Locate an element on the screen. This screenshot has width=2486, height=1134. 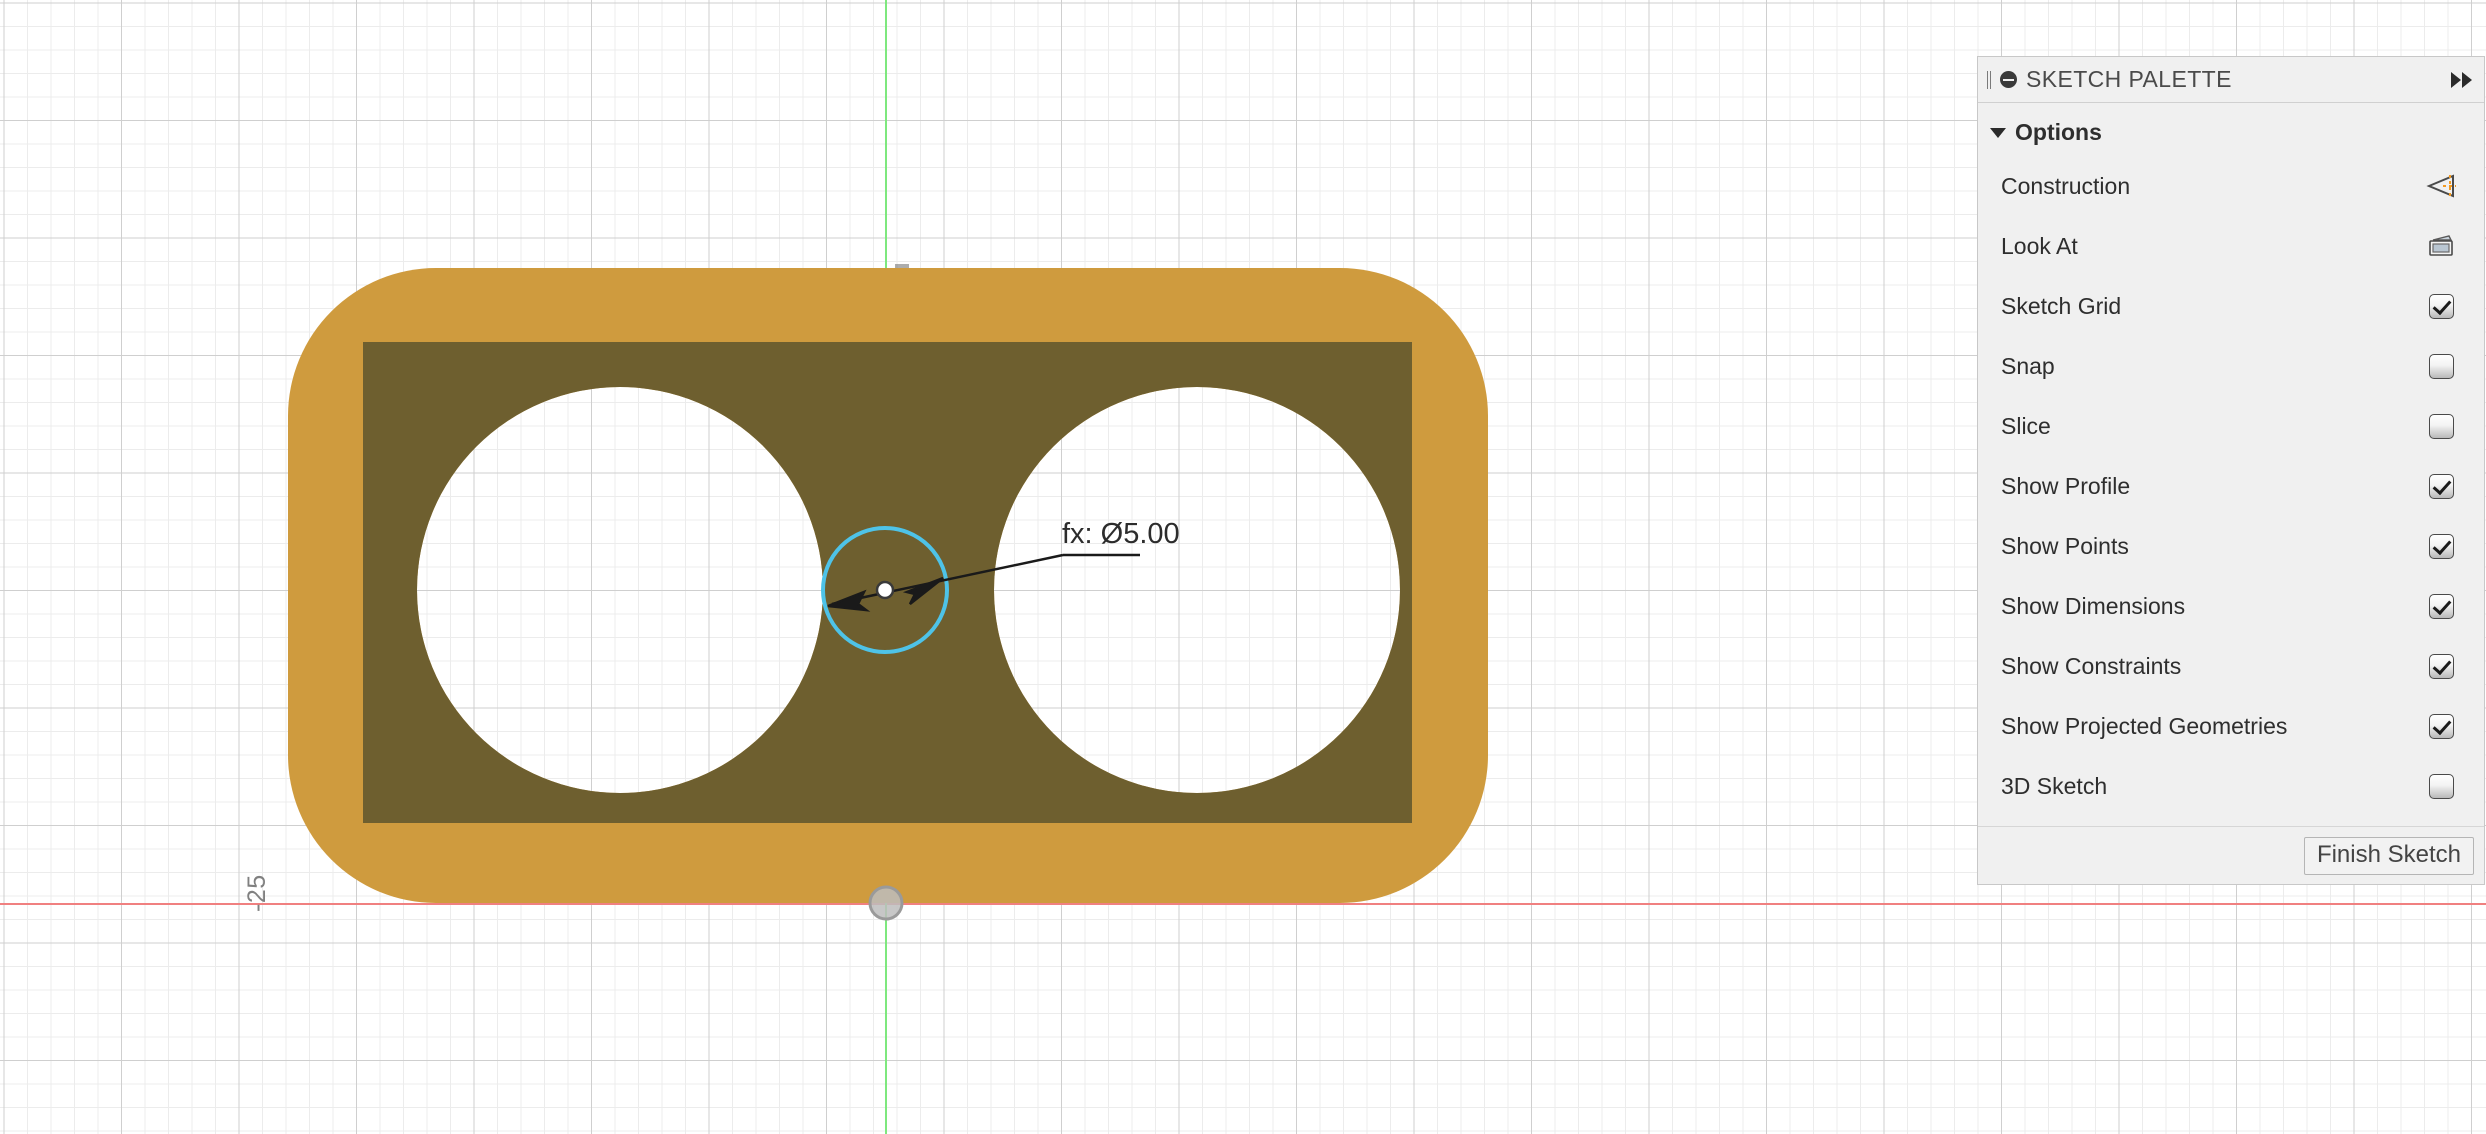
palette-title: SKETCH PALETTE is located at coordinates (2129, 79).